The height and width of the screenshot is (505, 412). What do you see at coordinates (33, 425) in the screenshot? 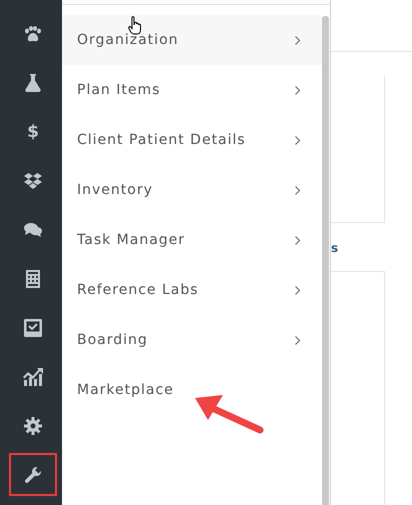
I see `settings-icon` at bounding box center [33, 425].